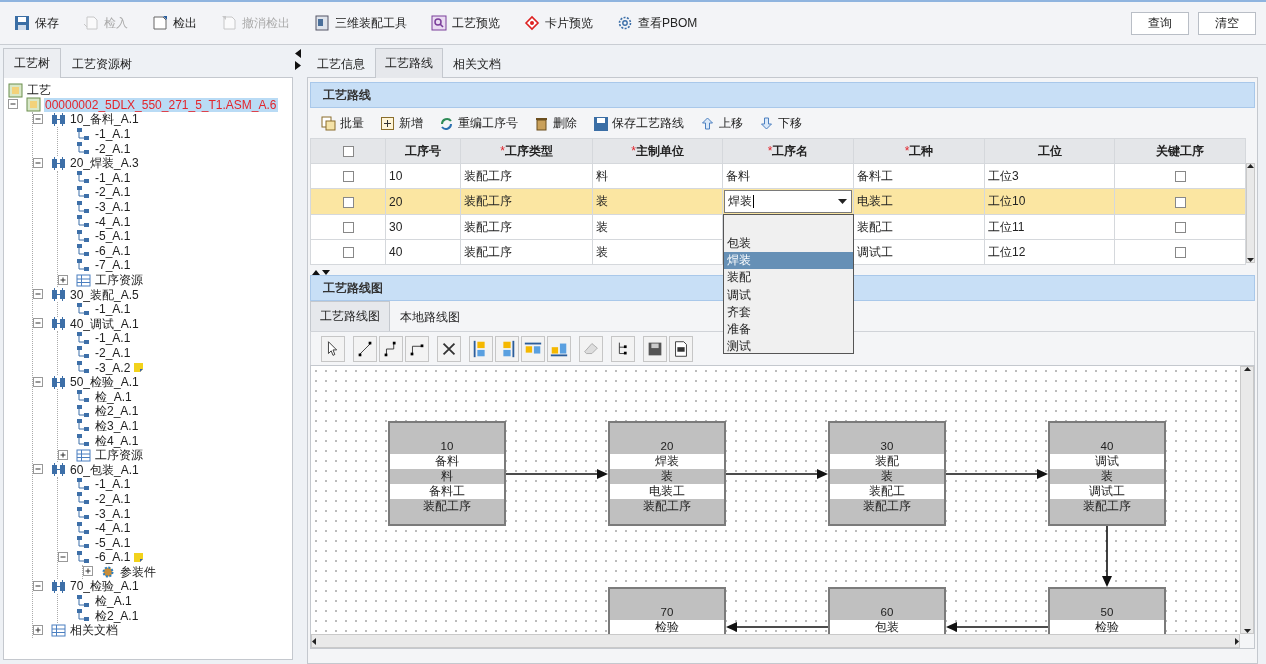 The width and height of the screenshot is (1266, 664). Describe the element at coordinates (341, 64) in the screenshot. I see `tab: 工艺信息` at that location.